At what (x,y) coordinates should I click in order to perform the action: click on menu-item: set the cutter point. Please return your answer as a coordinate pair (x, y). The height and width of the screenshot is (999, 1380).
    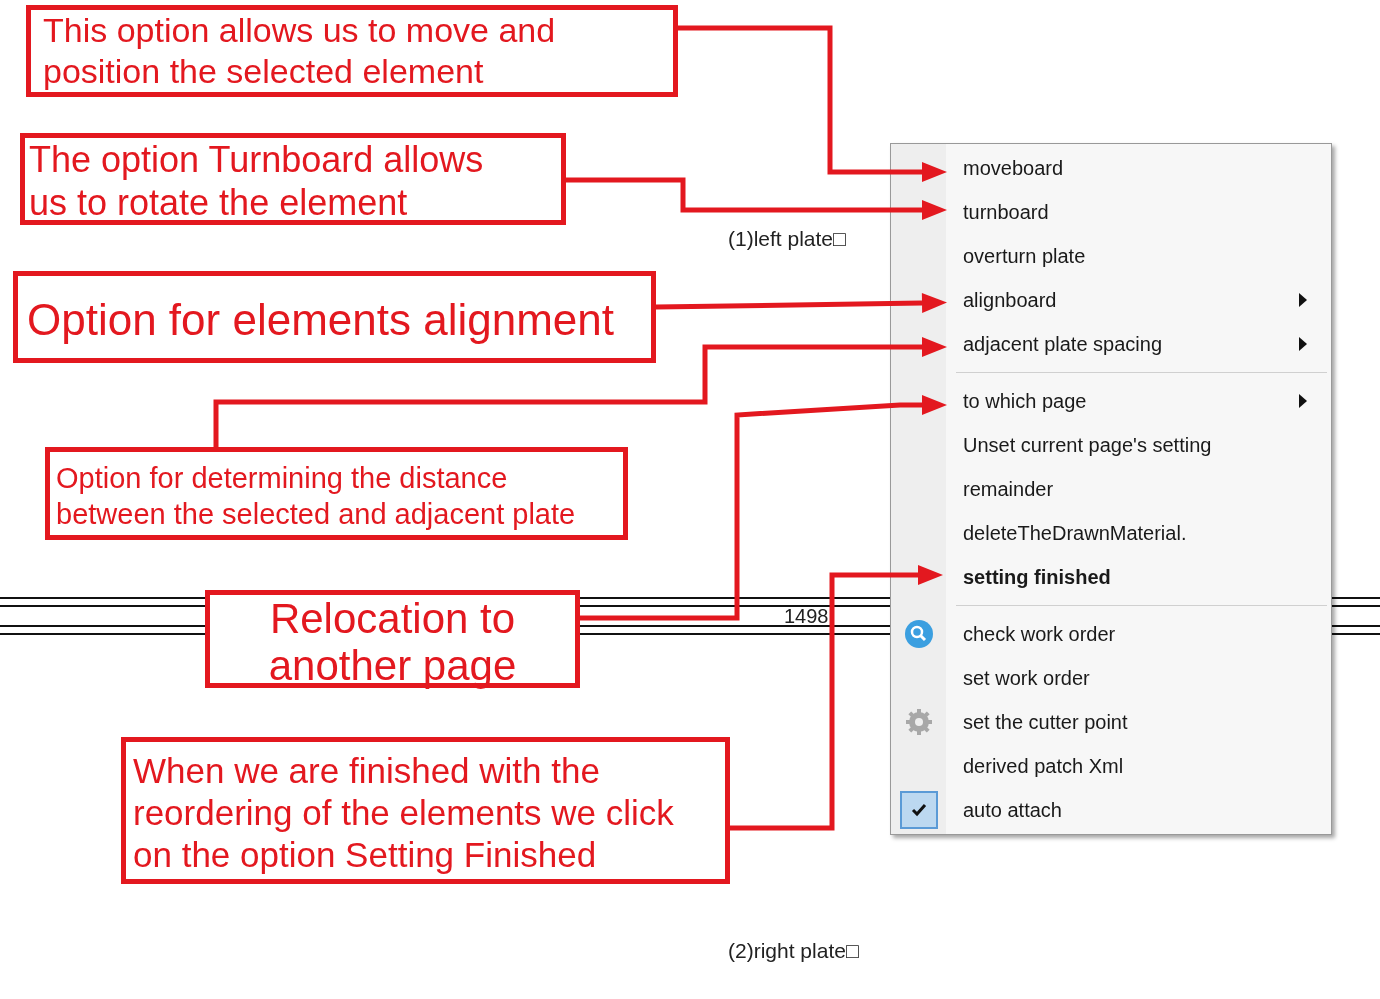
    Looking at the image, I should click on (1111, 722).